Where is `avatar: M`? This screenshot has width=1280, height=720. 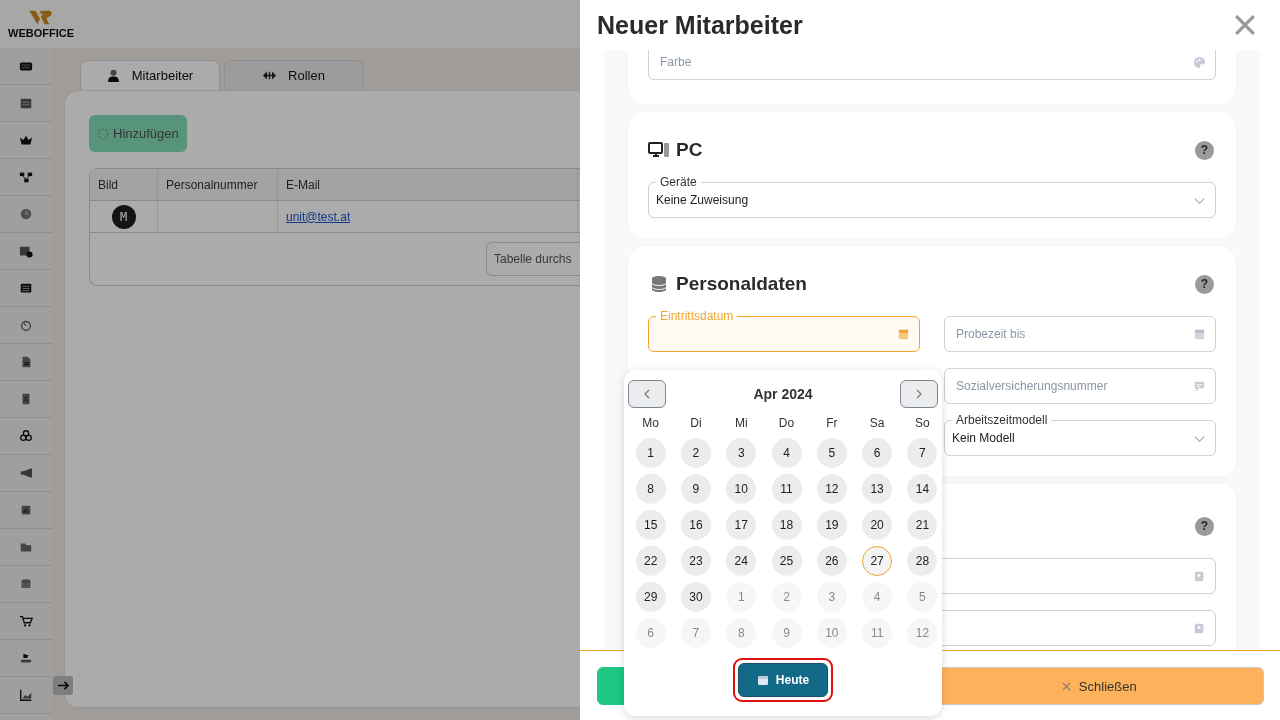
avatar: M is located at coordinates (123, 216).